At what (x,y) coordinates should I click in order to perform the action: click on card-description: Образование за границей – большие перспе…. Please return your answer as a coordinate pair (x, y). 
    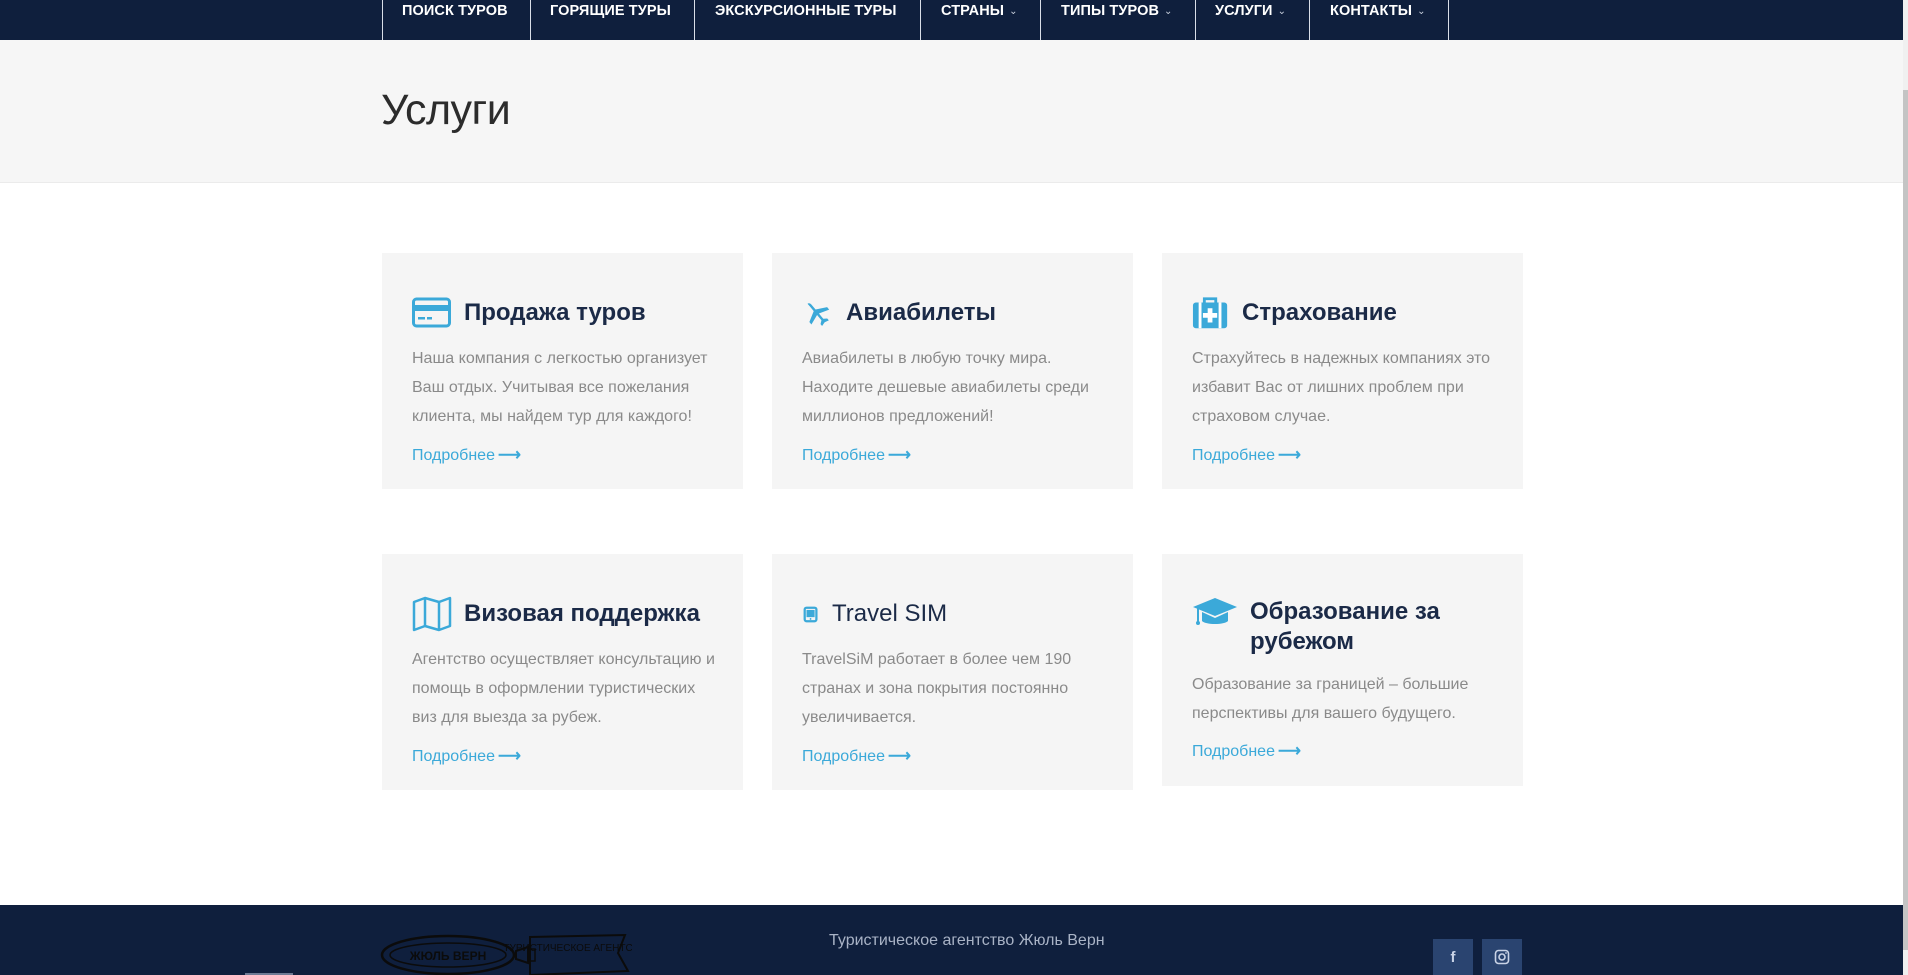
    Looking at the image, I should click on (1330, 699).